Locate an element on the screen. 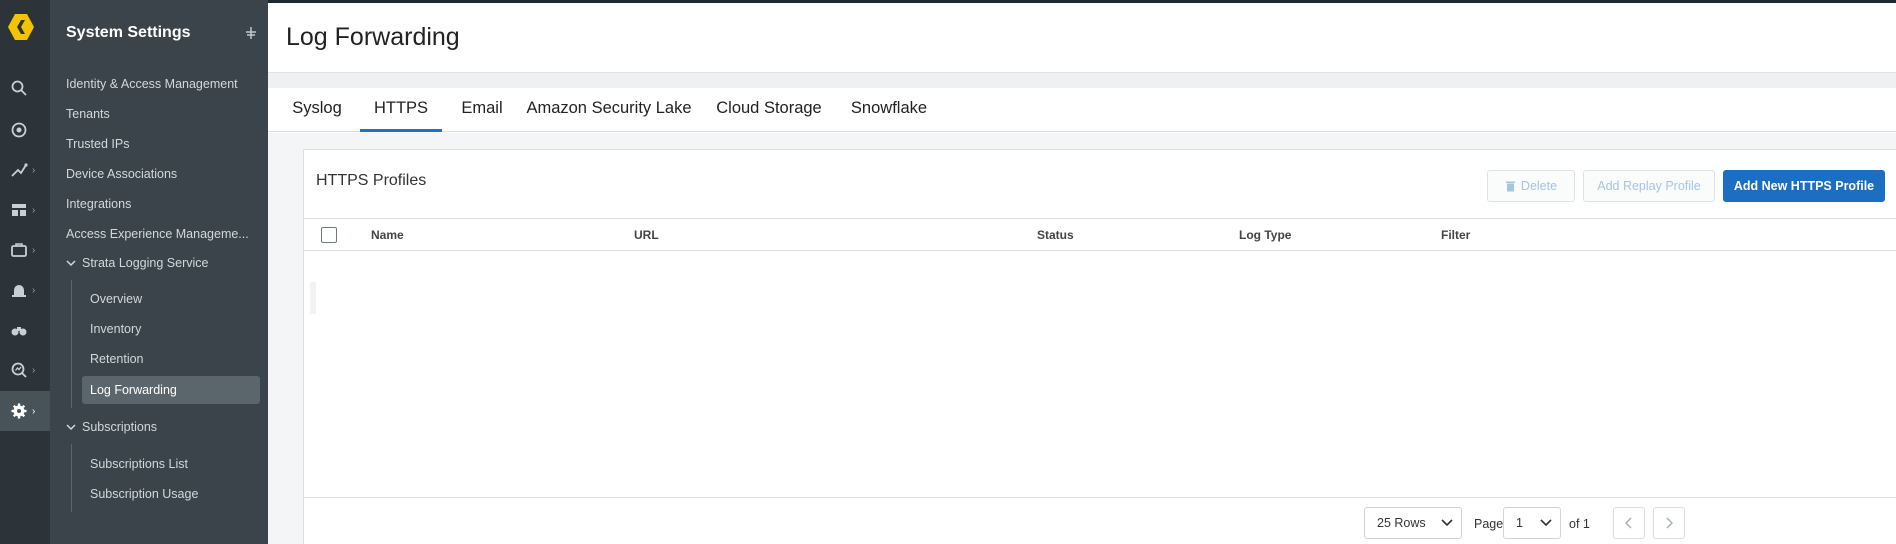  sidebar-item-overview: Overview is located at coordinates (116, 299).